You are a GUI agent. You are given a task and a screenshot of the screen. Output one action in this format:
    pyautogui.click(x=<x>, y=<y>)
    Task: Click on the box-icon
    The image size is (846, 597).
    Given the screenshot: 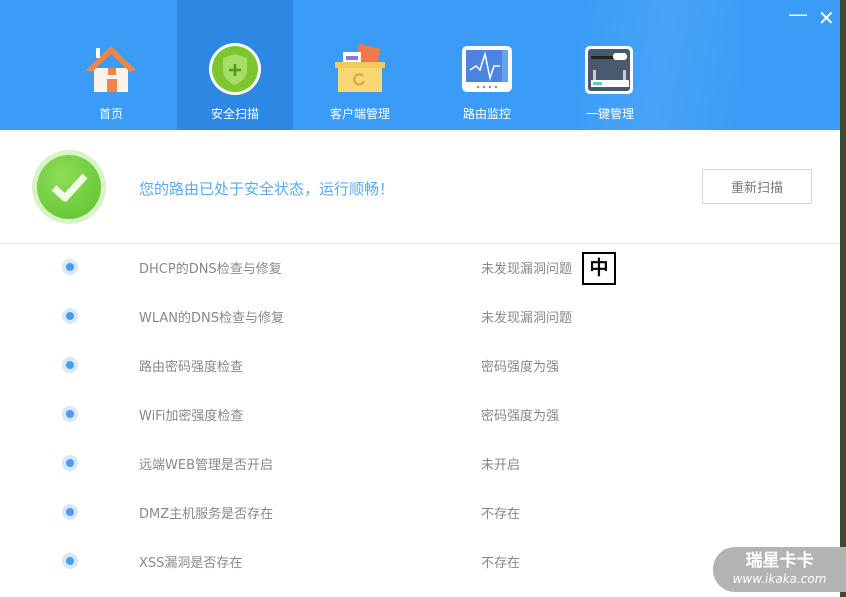 What is the action you would take?
    pyautogui.click(x=360, y=67)
    